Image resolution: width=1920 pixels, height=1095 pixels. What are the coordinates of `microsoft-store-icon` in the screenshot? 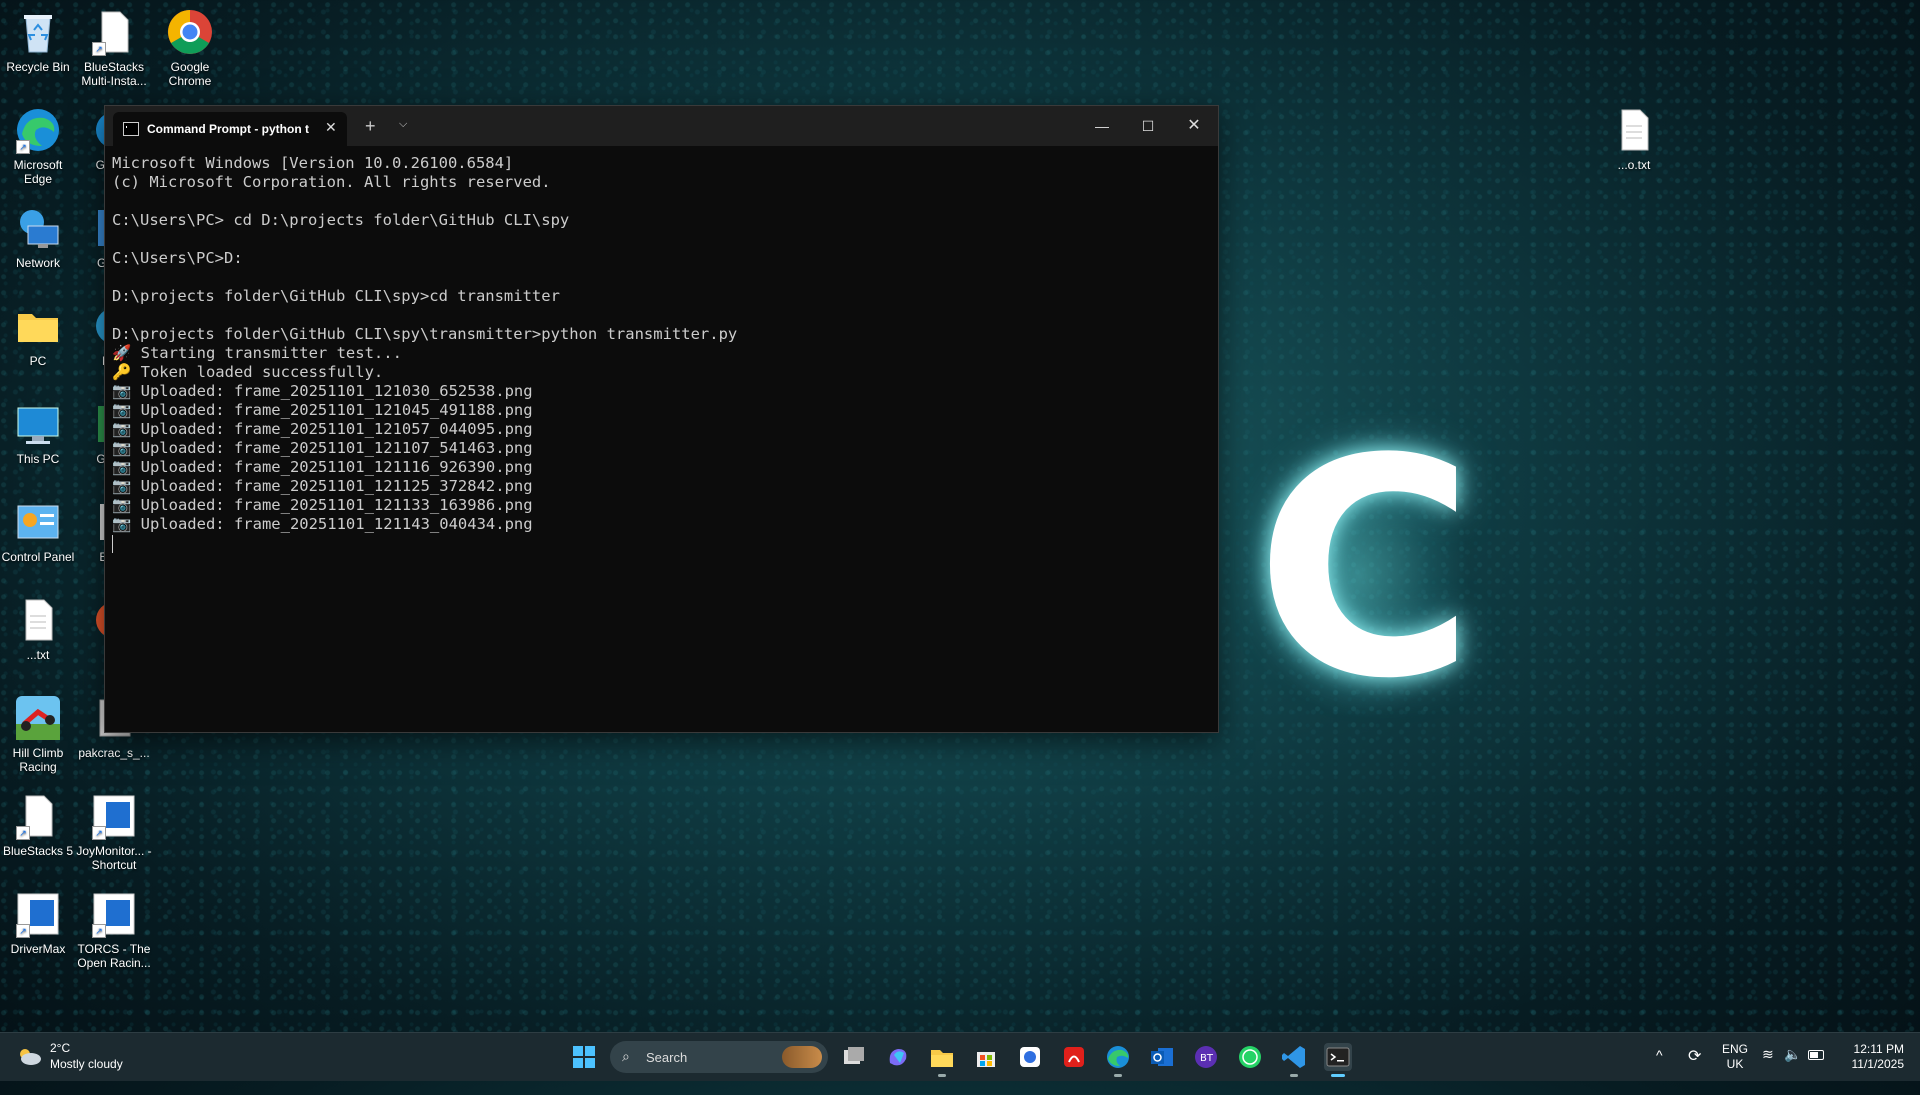 It's located at (986, 1057).